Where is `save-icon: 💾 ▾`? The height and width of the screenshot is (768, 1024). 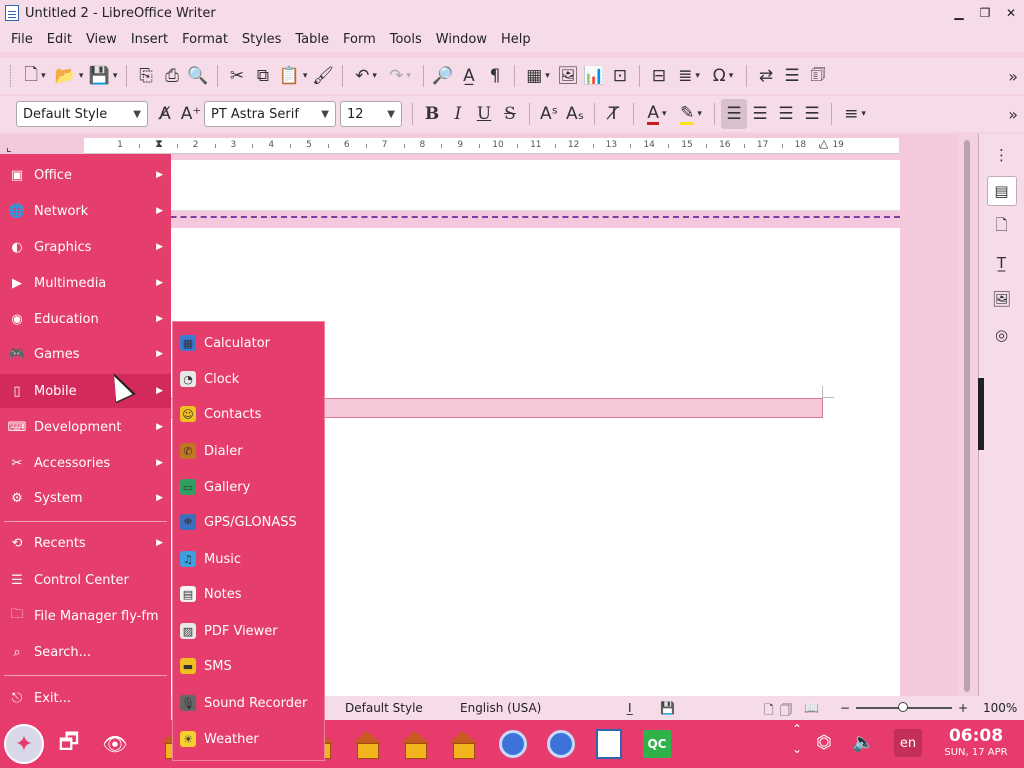 save-icon: 💾 ▾ is located at coordinates (103, 76).